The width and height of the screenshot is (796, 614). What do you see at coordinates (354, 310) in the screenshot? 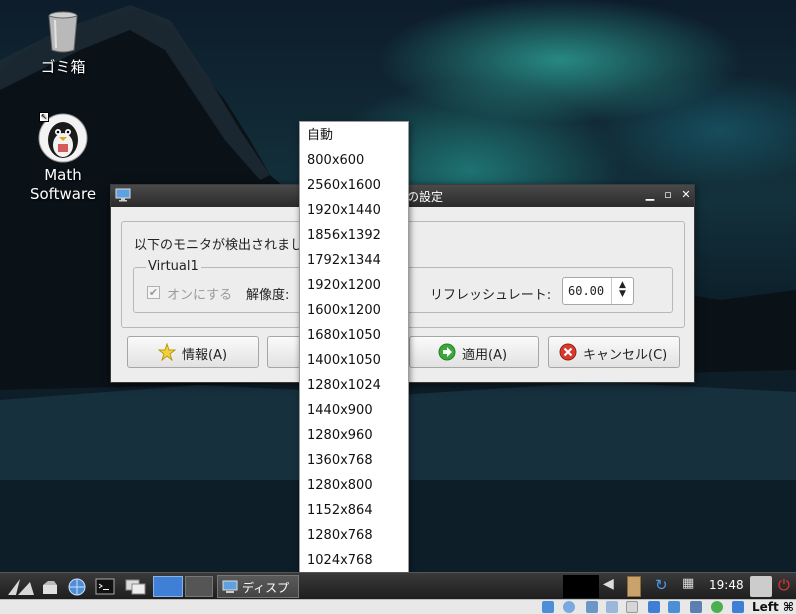
I see `resolution-option: 1600x1200` at bounding box center [354, 310].